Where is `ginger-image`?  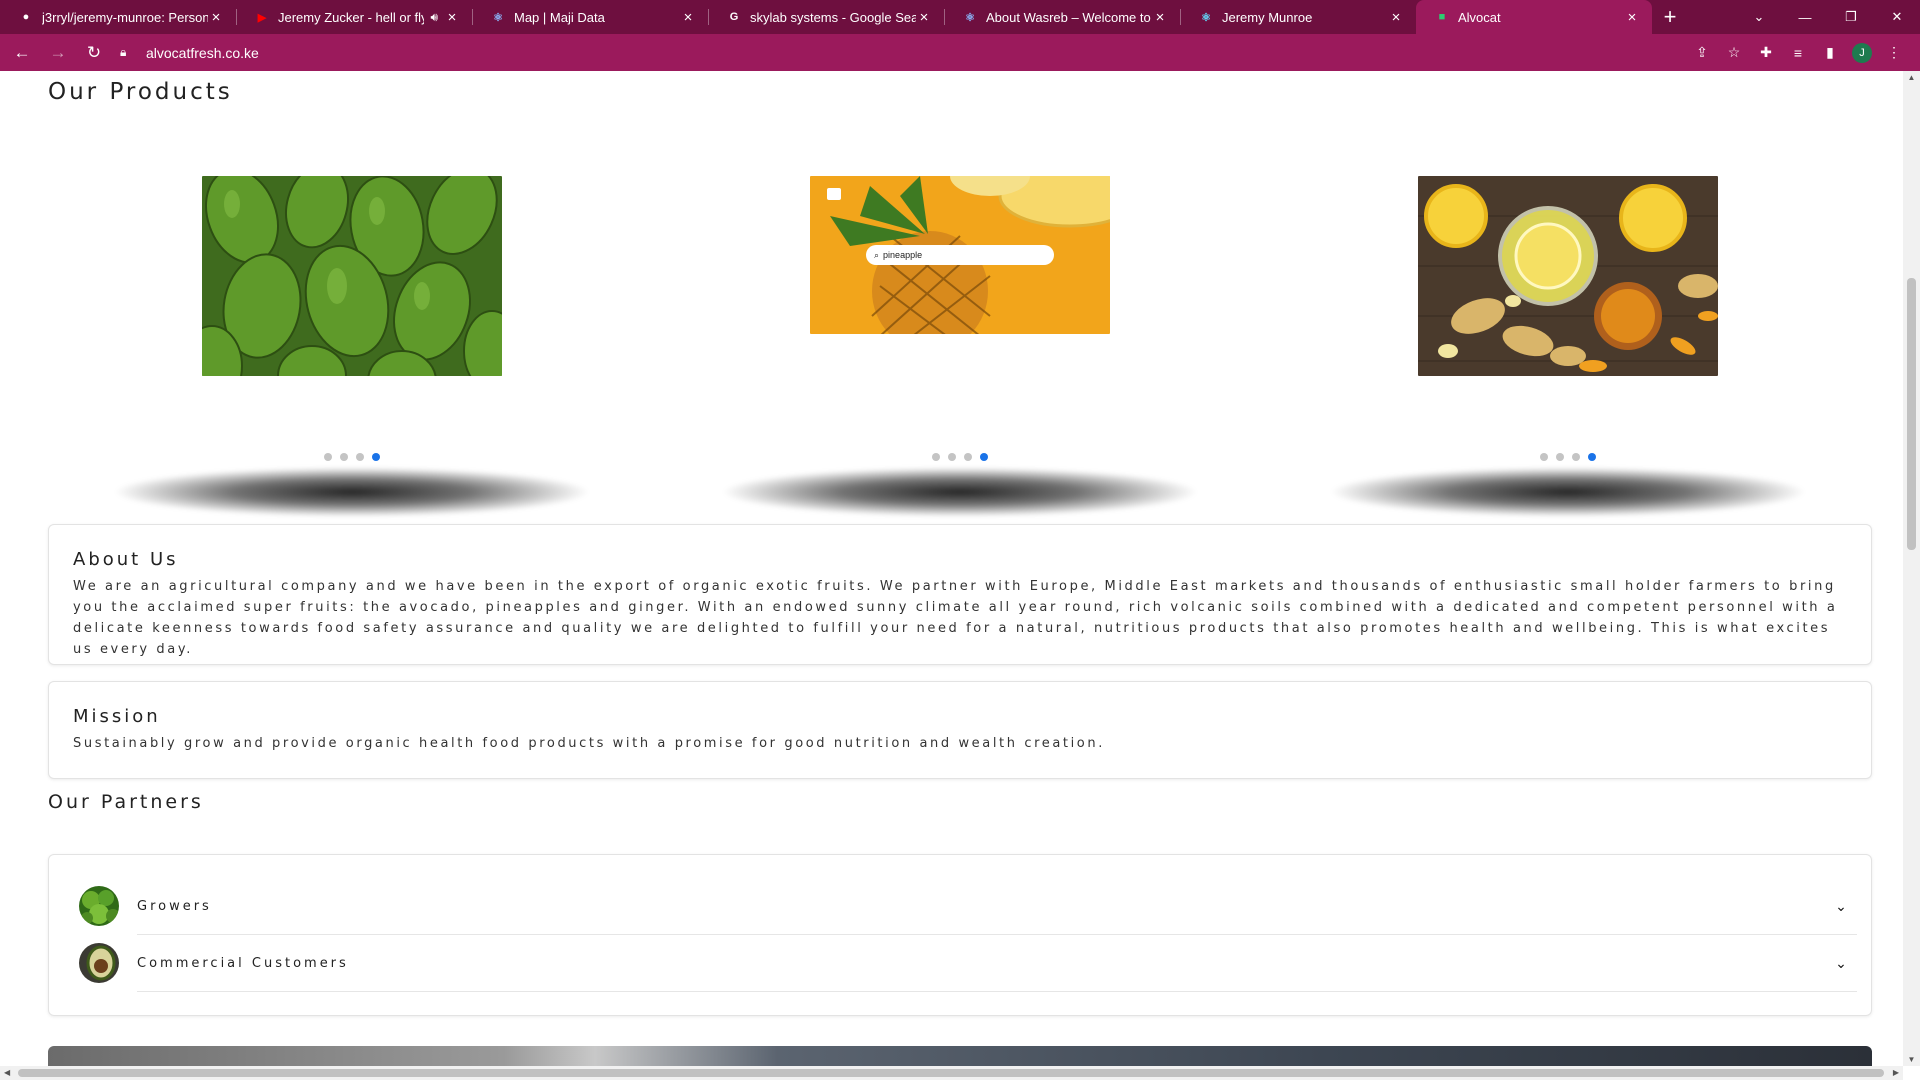 ginger-image is located at coordinates (1568, 276).